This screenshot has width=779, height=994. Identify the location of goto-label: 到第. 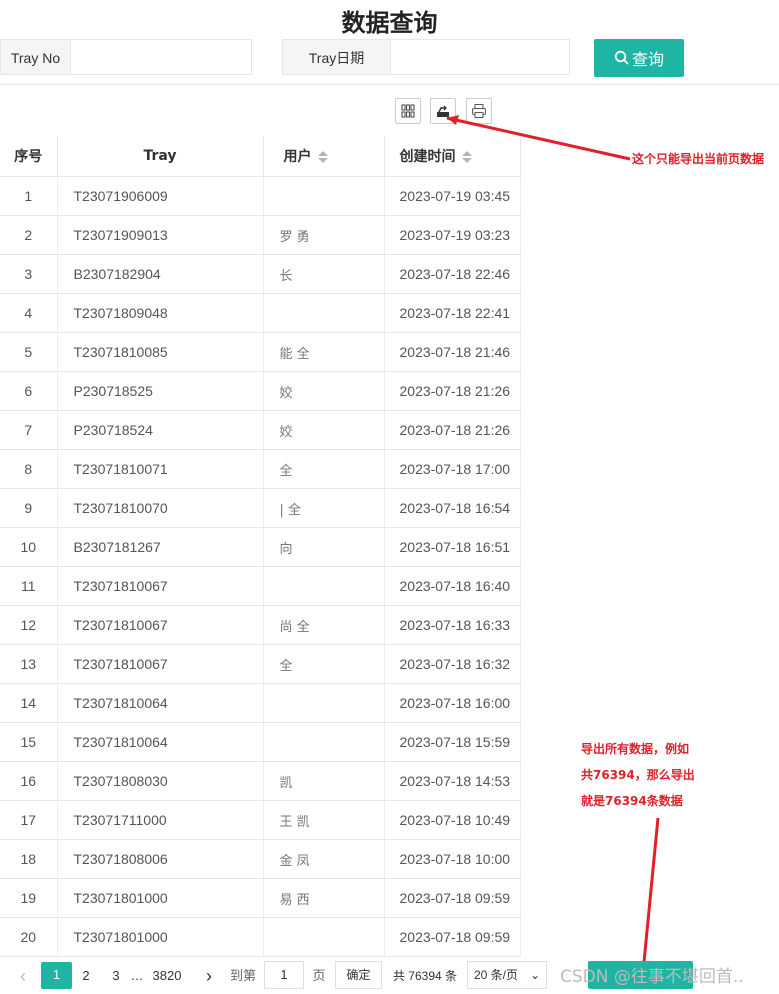
(242, 975).